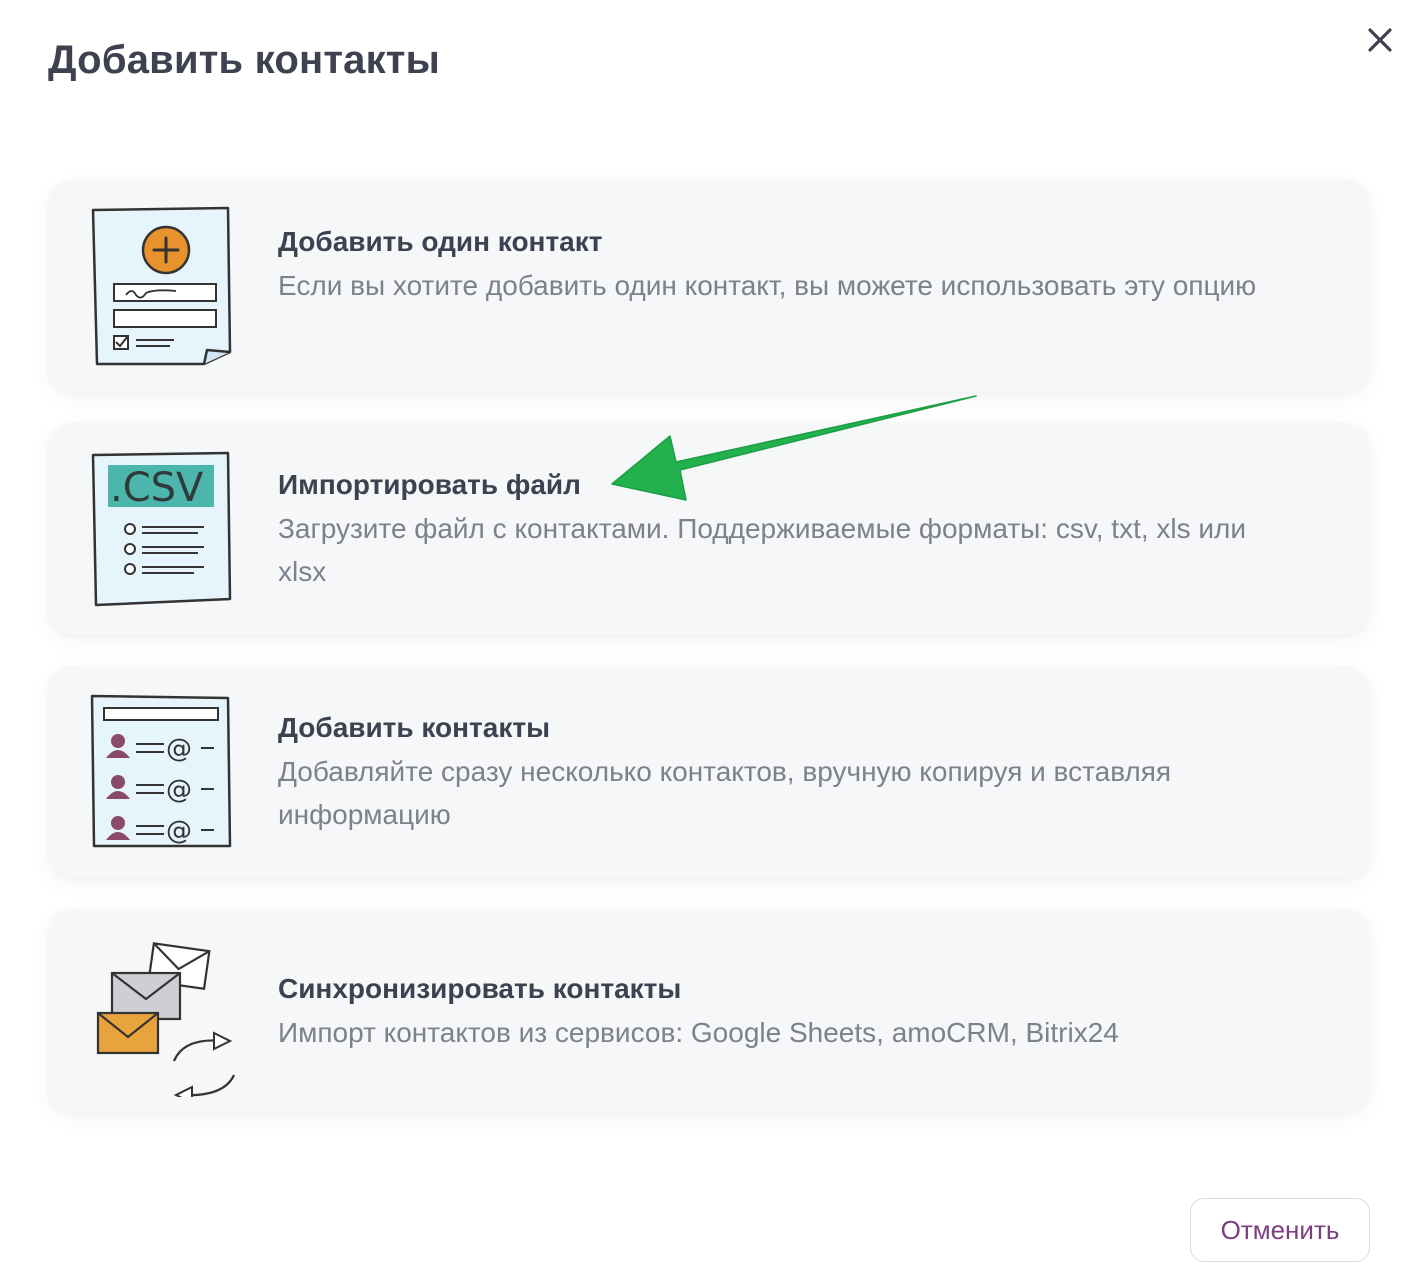  Describe the element at coordinates (244, 60) in the screenshot. I see `modal-title: Добавить контакты` at that location.